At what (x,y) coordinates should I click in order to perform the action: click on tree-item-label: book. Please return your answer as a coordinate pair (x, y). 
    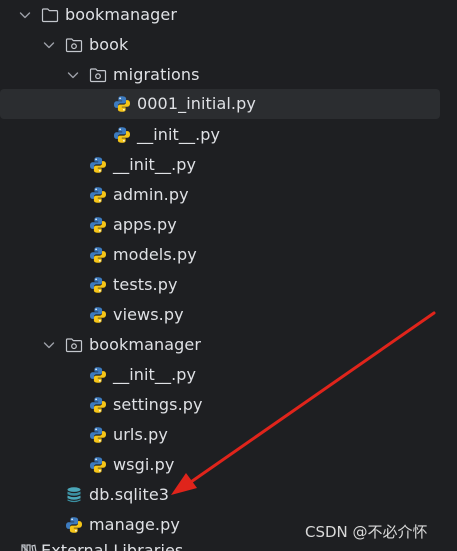
    Looking at the image, I should click on (109, 44).